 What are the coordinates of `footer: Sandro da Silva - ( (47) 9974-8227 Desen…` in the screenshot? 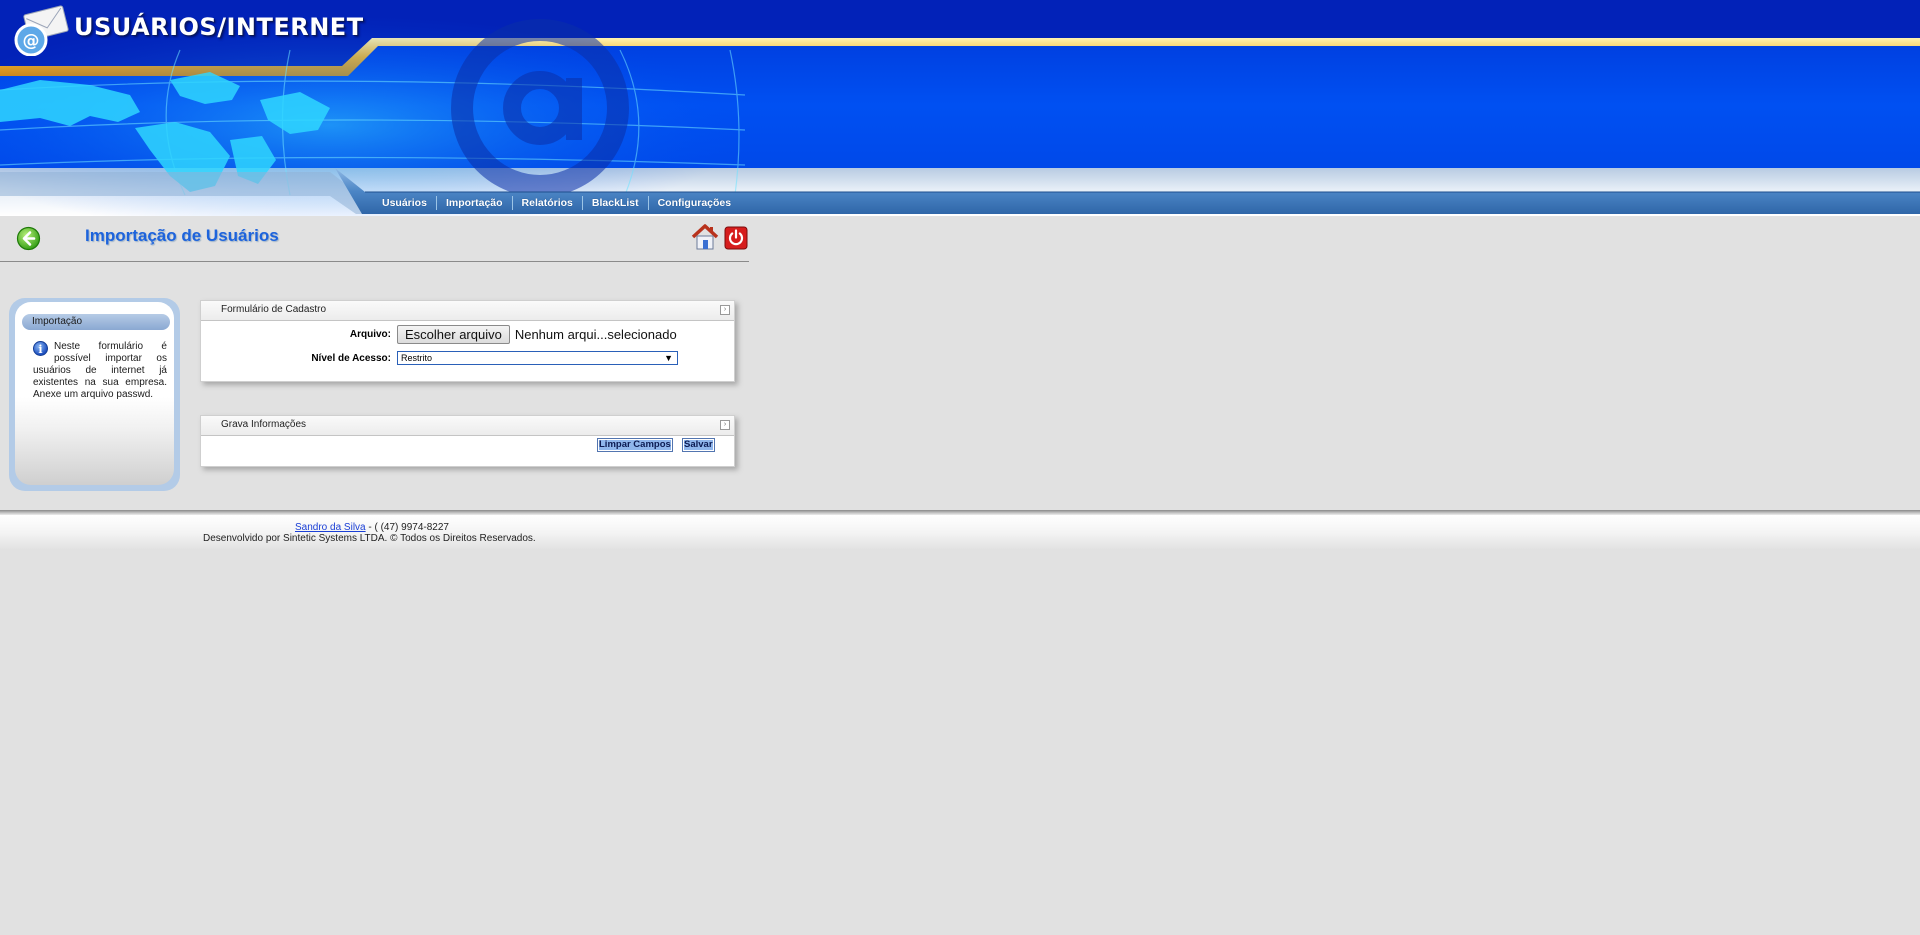 It's located at (960, 532).